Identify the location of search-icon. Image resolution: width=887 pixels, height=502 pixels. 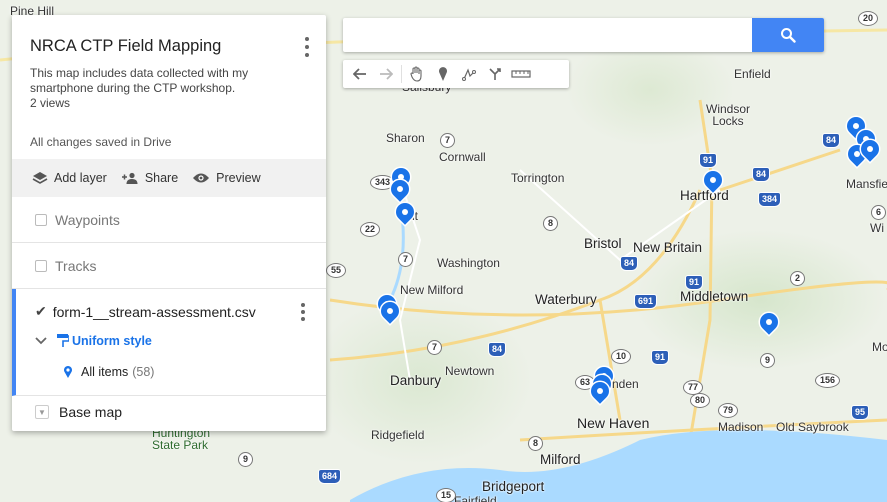
(788, 35).